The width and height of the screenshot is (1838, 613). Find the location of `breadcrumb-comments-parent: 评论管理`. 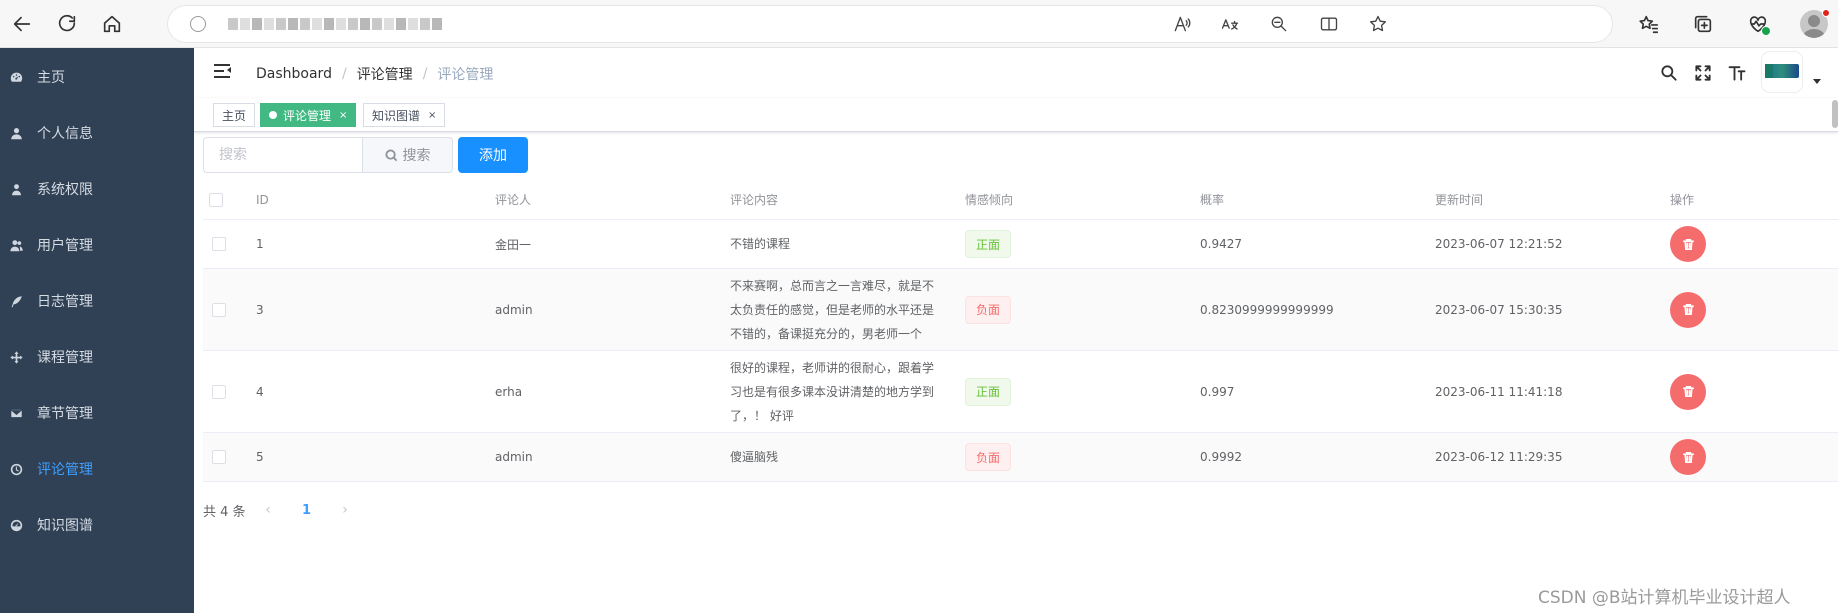

breadcrumb-comments-parent: 评论管理 is located at coordinates (385, 74).